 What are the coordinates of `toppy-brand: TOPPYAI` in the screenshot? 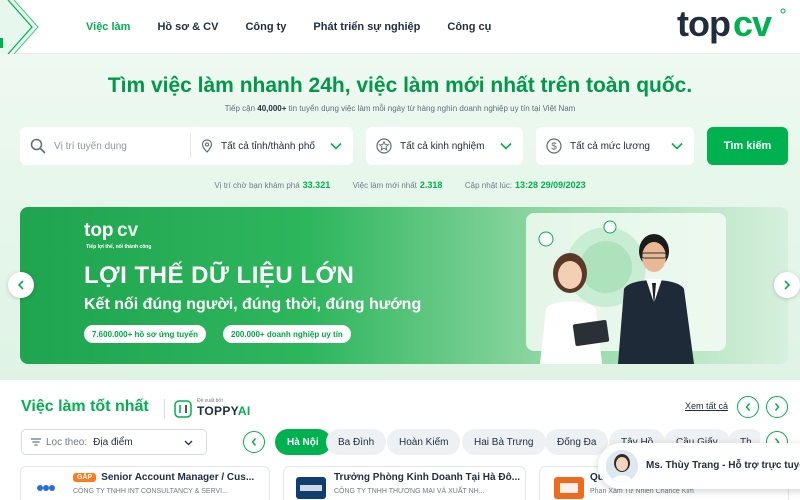 It's located at (223, 411).